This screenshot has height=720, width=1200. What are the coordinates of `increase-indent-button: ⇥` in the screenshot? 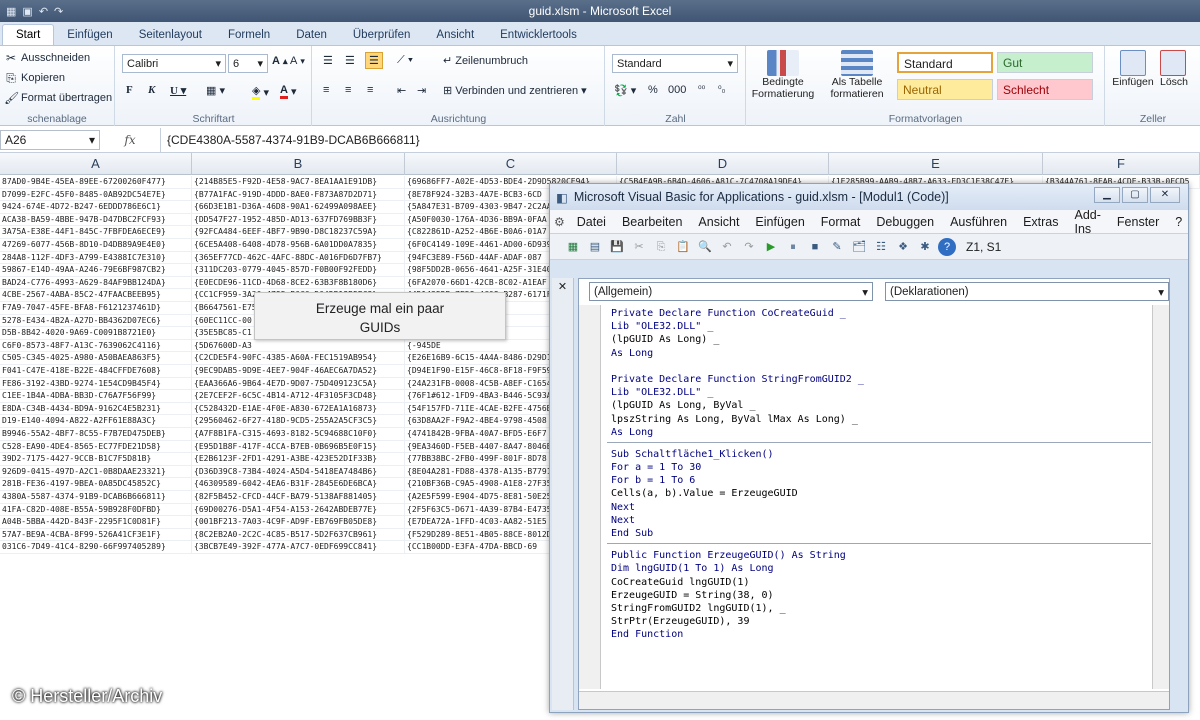 It's located at (421, 90).